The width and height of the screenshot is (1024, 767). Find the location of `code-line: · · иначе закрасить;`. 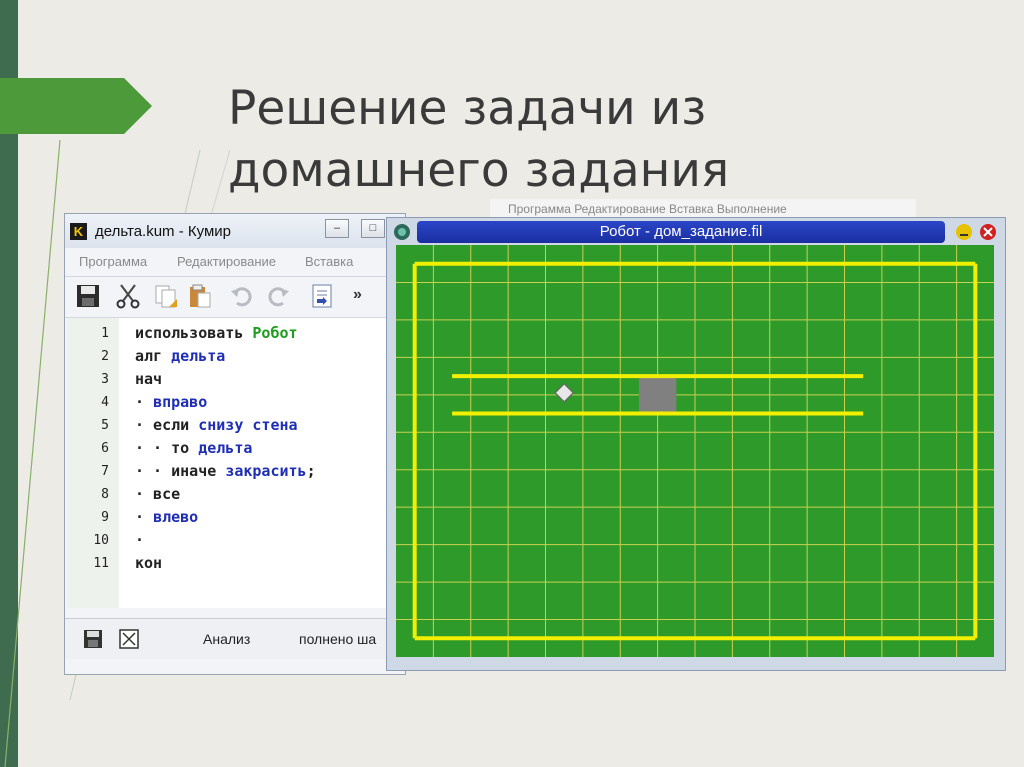

code-line: · · иначе закрасить; is located at coordinates (225, 471).